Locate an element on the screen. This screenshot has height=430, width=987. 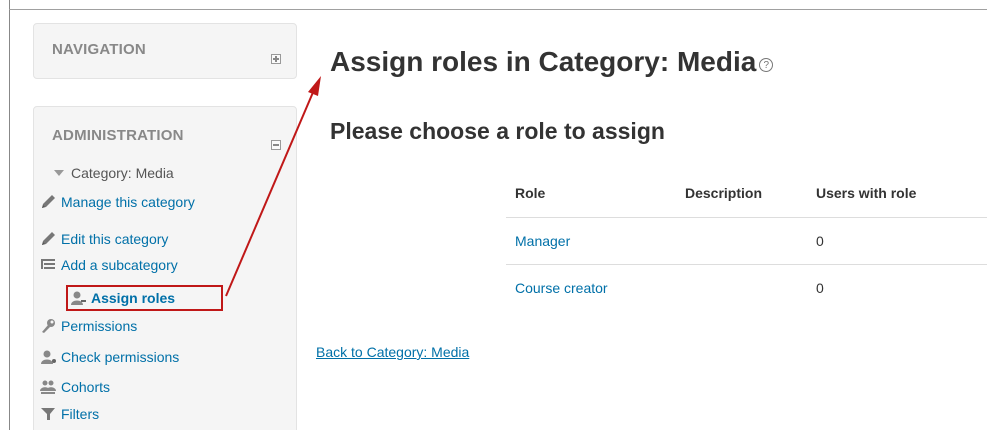
menu-item-label: Permissions is located at coordinates (99, 326).